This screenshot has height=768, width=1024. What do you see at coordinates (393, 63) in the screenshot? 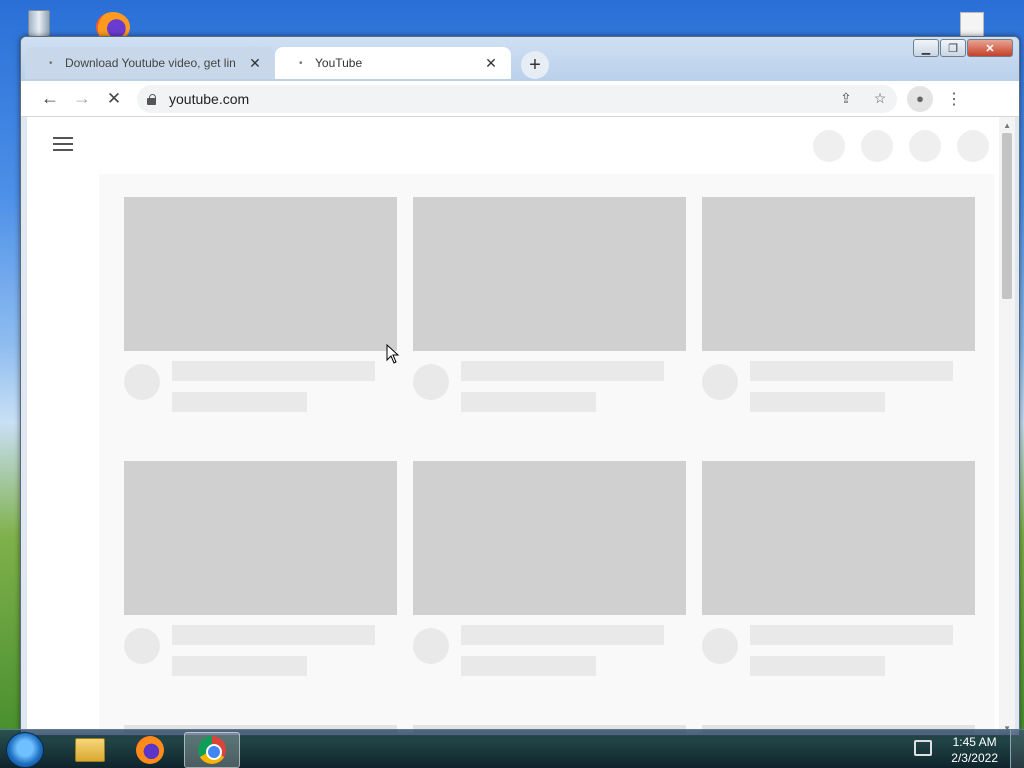
I see `tab-youtube: • YouTube ✕` at bounding box center [393, 63].